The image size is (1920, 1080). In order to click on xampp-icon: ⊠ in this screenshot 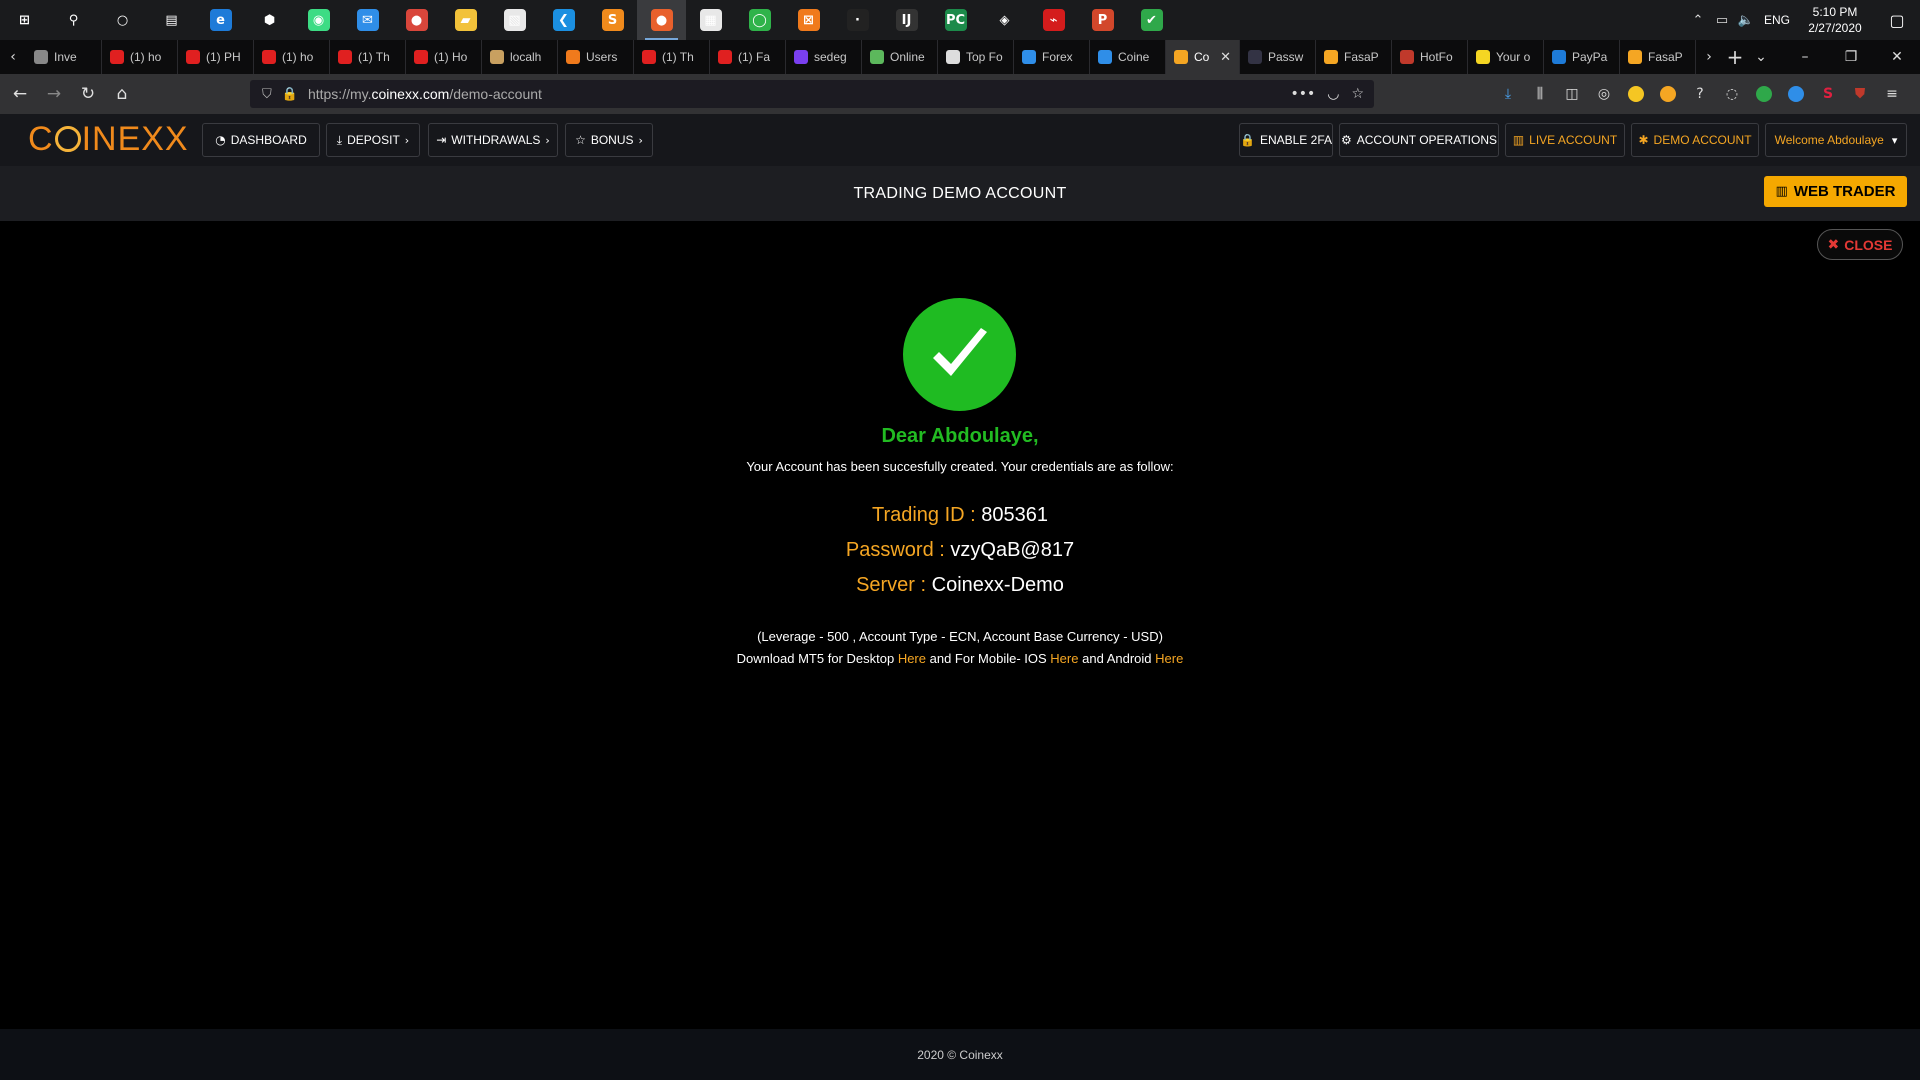, I will do `click(808, 20)`.